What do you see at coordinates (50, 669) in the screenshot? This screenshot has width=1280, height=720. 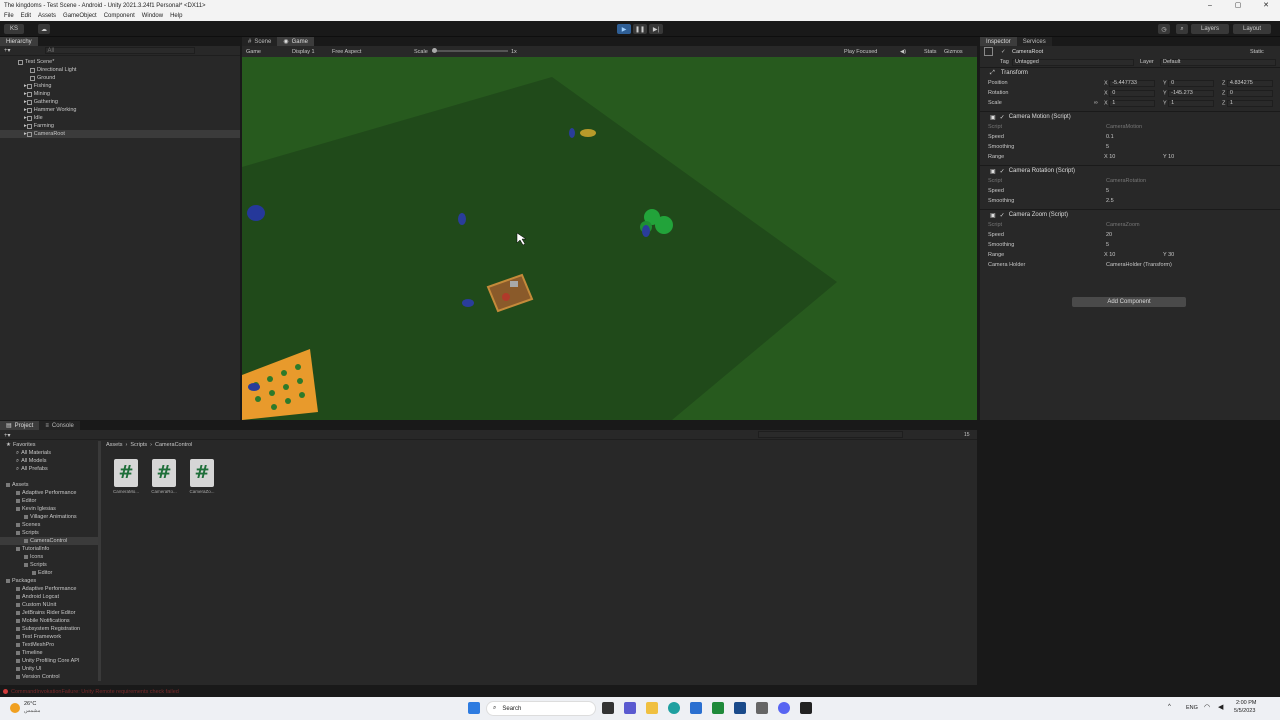 I see `package-item: Unity UI` at bounding box center [50, 669].